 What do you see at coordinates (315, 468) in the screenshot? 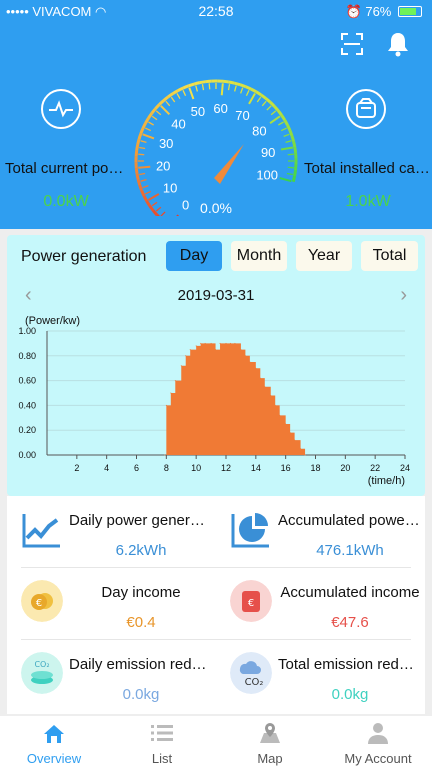
I see `x-tick-label: 18` at bounding box center [315, 468].